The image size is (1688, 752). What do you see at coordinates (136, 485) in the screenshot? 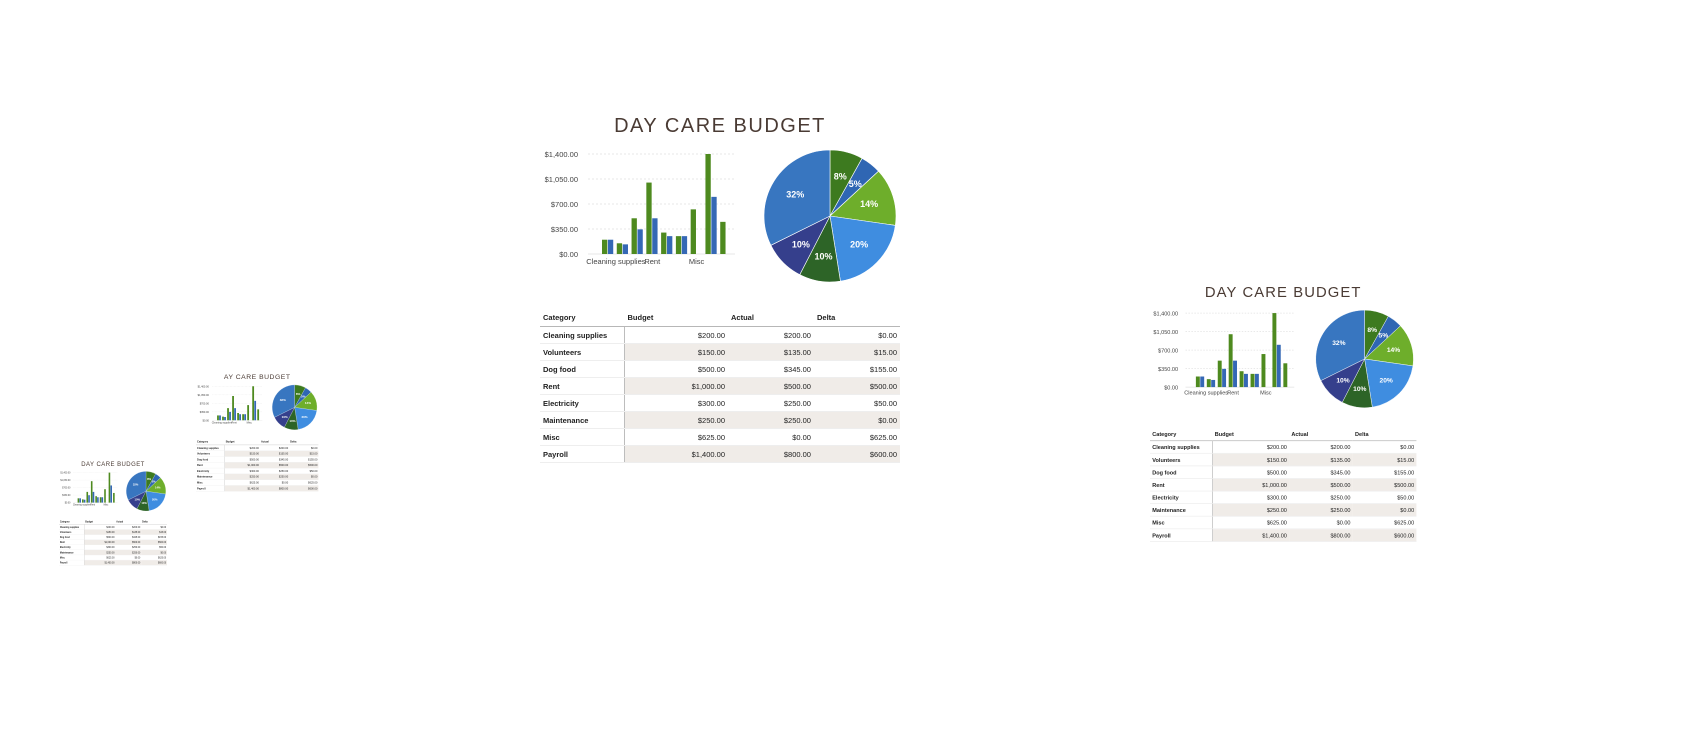
I see `pie-label: 32%` at bounding box center [136, 485].